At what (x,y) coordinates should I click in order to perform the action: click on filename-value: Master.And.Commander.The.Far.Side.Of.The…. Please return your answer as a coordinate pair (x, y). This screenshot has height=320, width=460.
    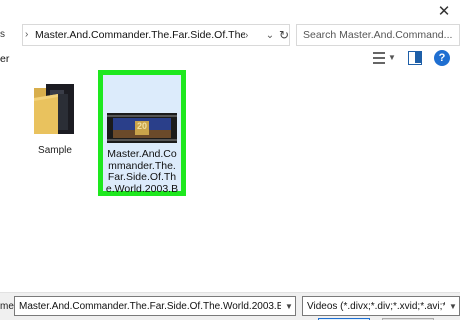
    Looking at the image, I should click on (150, 306).